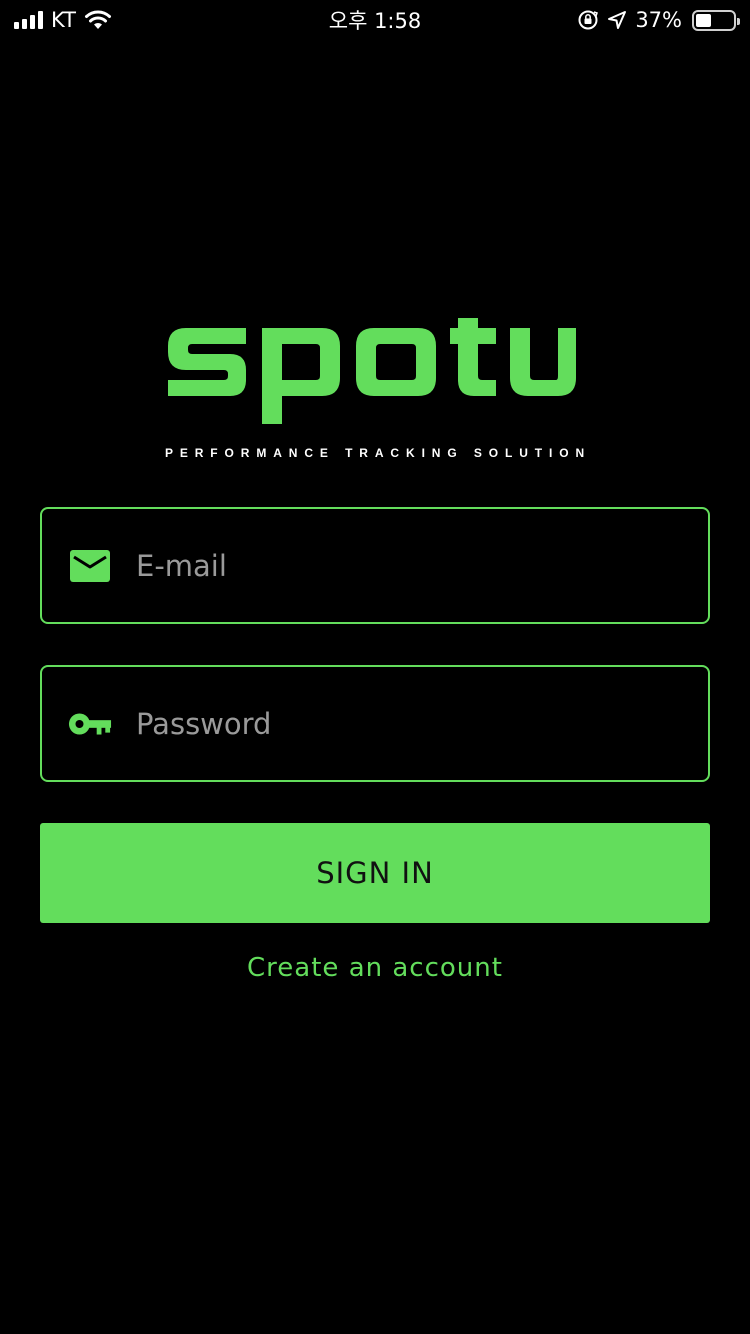 This screenshot has height=1334, width=750. I want to click on email-input, so click(414, 565).